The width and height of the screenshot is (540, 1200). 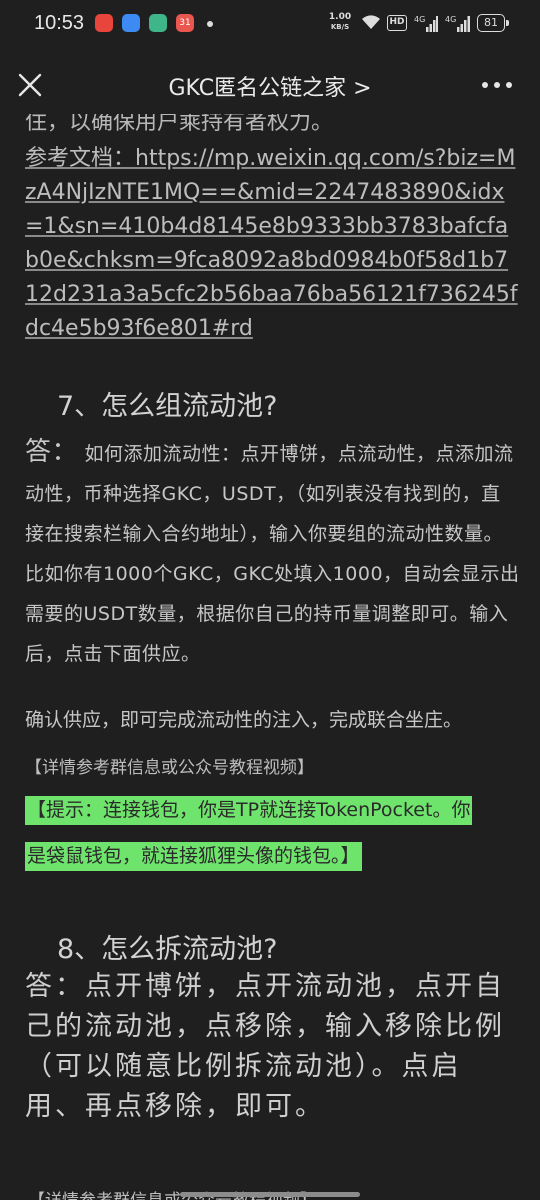 What do you see at coordinates (167, 406) in the screenshot?
I see `section-heading-7: 7、怎么组流动池?` at bounding box center [167, 406].